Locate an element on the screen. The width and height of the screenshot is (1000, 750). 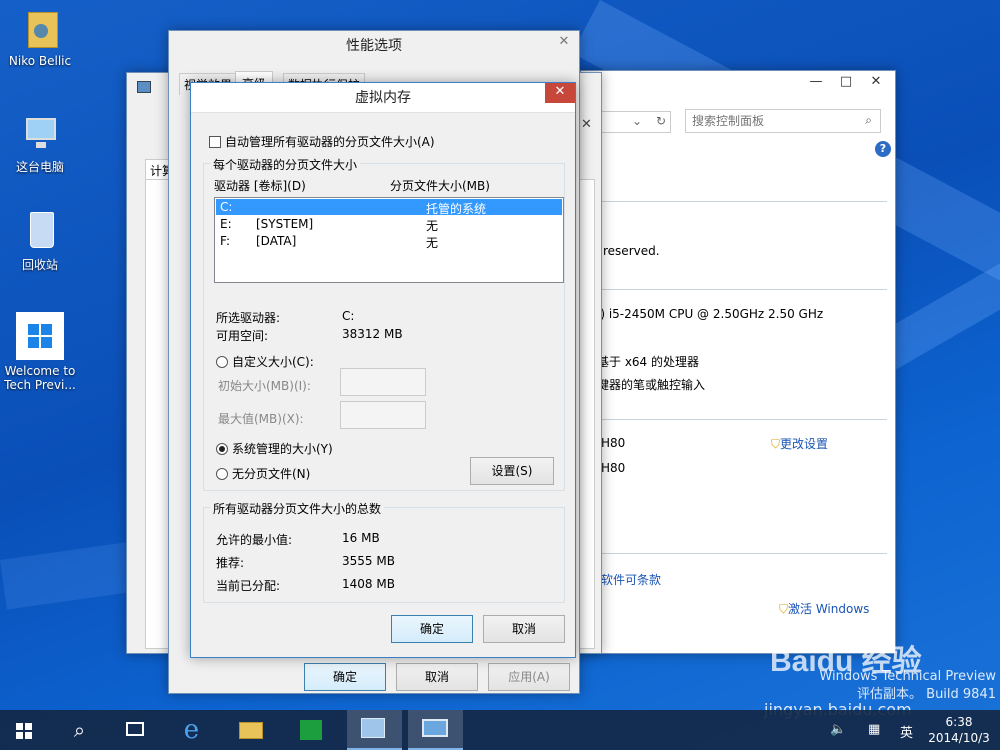
license-terms-link: 软件可条款 is located at coordinates (631, 579).